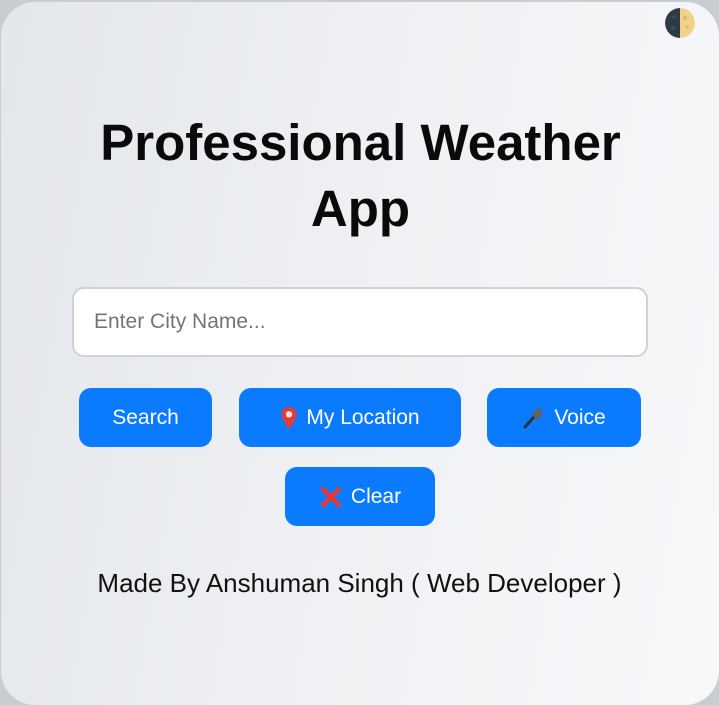 This screenshot has width=719, height=705. What do you see at coordinates (580, 417) in the screenshot?
I see `voice-button-label: Voice` at bounding box center [580, 417].